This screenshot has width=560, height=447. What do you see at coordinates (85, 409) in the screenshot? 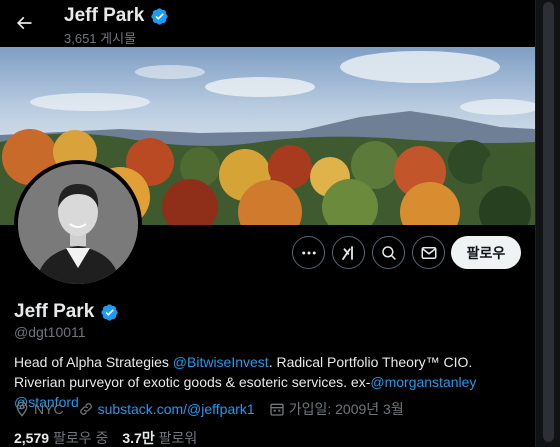
I see `link-icon` at bounding box center [85, 409].